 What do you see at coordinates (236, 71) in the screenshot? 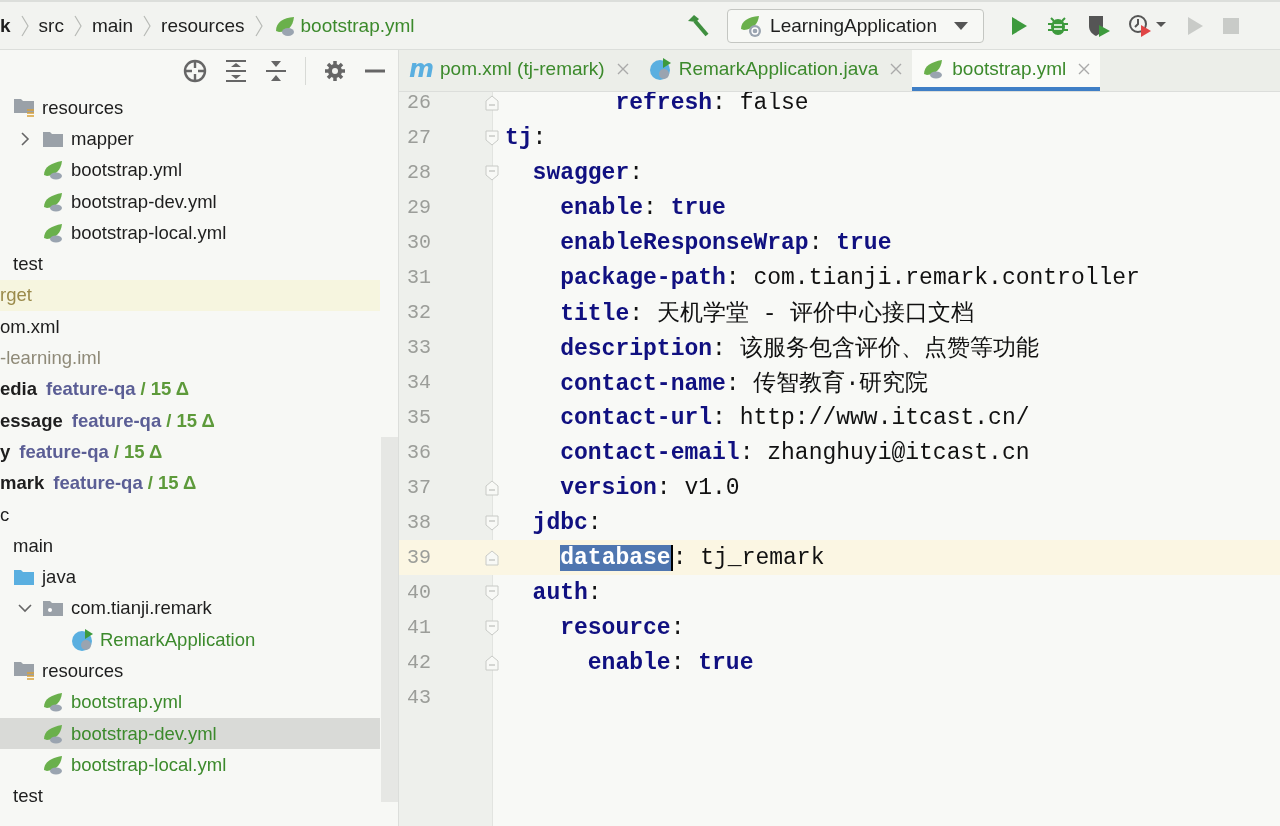
I see `expand-all-icon` at bounding box center [236, 71].